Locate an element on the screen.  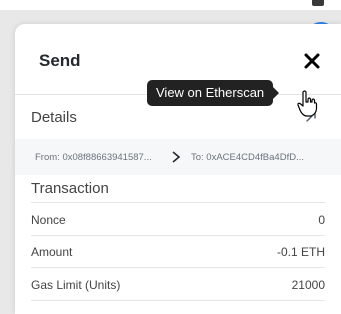
page-title: Send is located at coordinates (60, 60).